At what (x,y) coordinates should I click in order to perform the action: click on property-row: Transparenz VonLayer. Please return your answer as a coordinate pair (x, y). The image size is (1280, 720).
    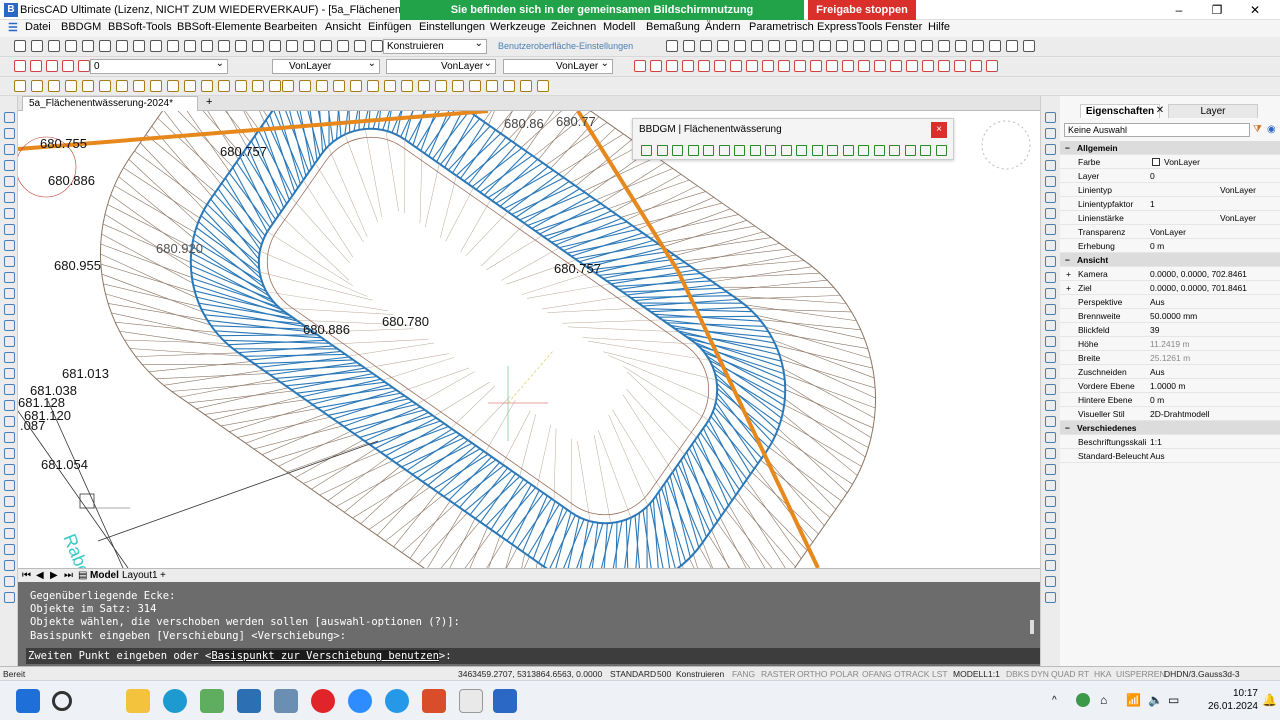
    Looking at the image, I should click on (1170, 232).